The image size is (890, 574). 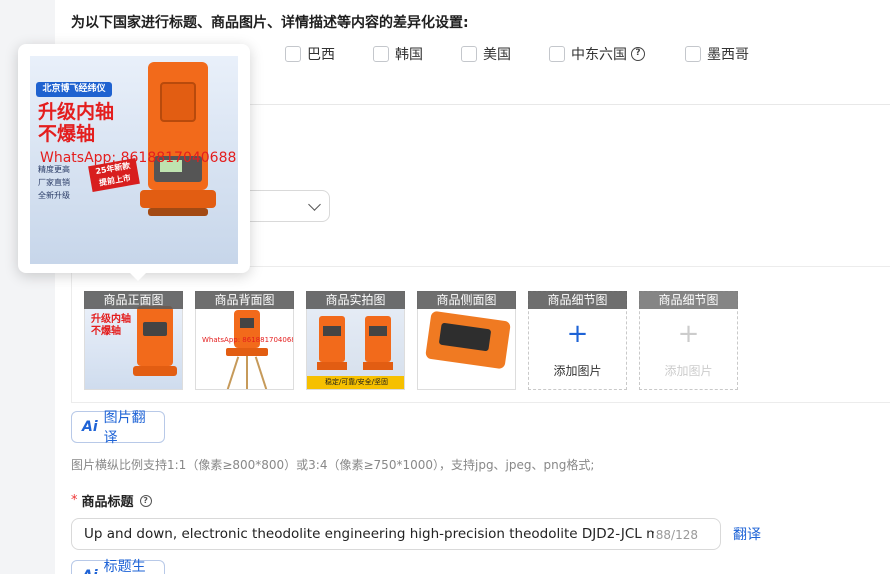 I want to click on feature-list: 精度更高 厂家直销 全新升级, so click(x=54, y=183).